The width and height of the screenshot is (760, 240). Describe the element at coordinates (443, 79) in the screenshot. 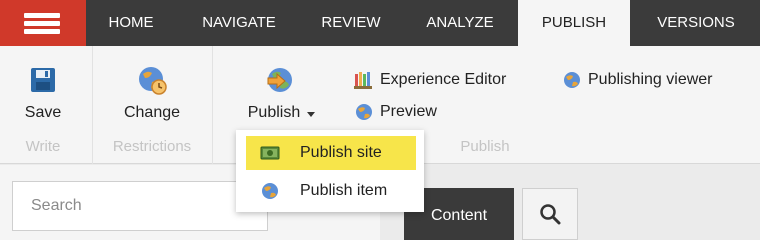

I see `experience-editor-label: Experience Editor` at that location.